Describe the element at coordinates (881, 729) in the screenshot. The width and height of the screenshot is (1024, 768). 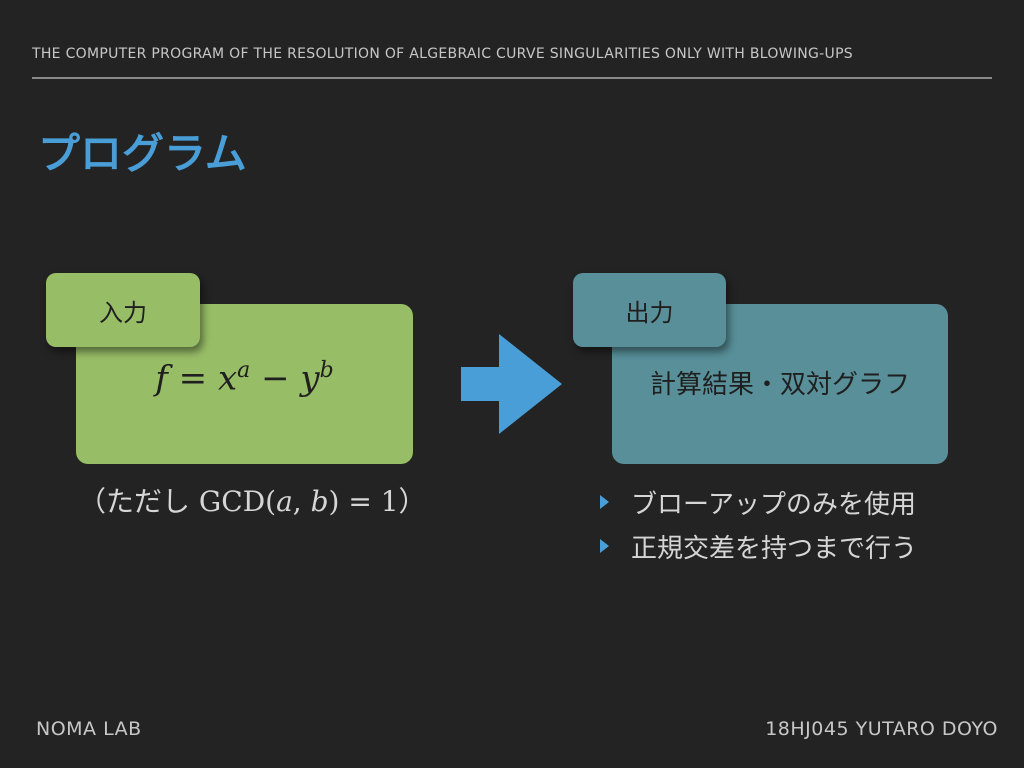
I see `footer-author: 18HJ045 YUTARO DOYO` at that location.